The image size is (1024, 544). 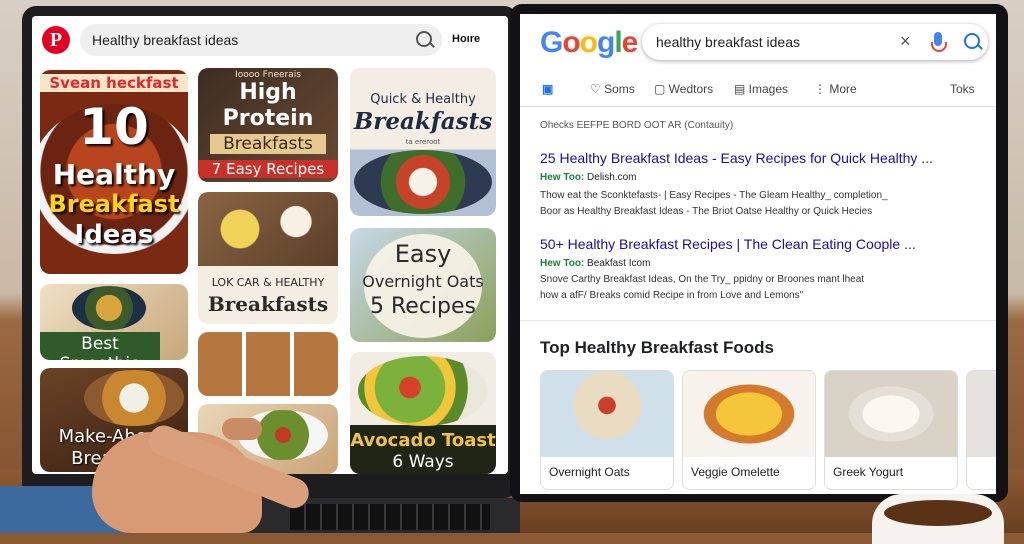 What do you see at coordinates (589, 472) in the screenshot?
I see `card-caption: Overnight Oats` at bounding box center [589, 472].